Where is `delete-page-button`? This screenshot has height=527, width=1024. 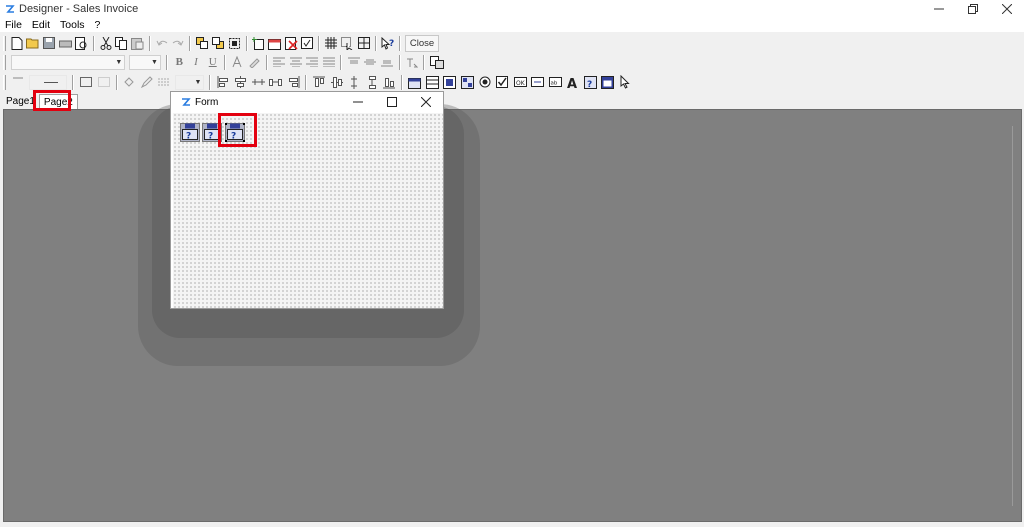
delete-page-button is located at coordinates (291, 43).